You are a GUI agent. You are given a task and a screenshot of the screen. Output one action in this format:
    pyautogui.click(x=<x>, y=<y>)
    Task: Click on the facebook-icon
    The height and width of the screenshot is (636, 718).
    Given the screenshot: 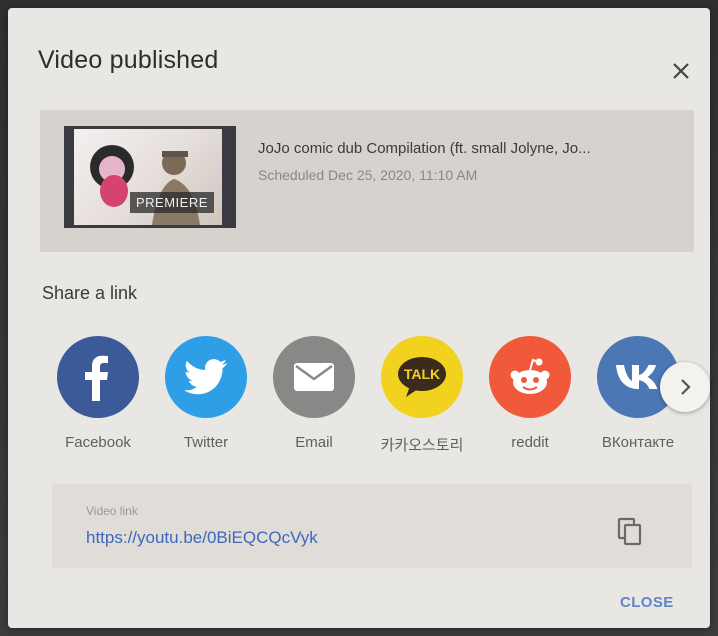 What is the action you would take?
    pyautogui.click(x=98, y=377)
    